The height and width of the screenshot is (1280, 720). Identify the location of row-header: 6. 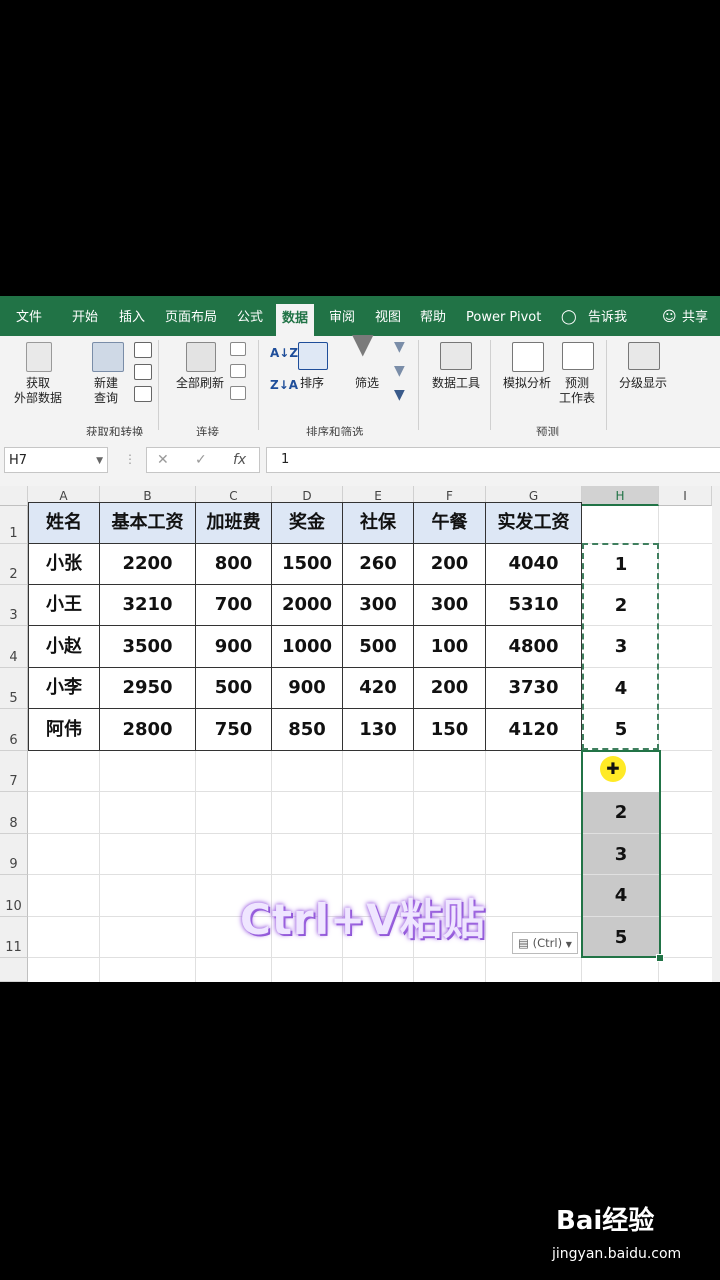
(14, 730).